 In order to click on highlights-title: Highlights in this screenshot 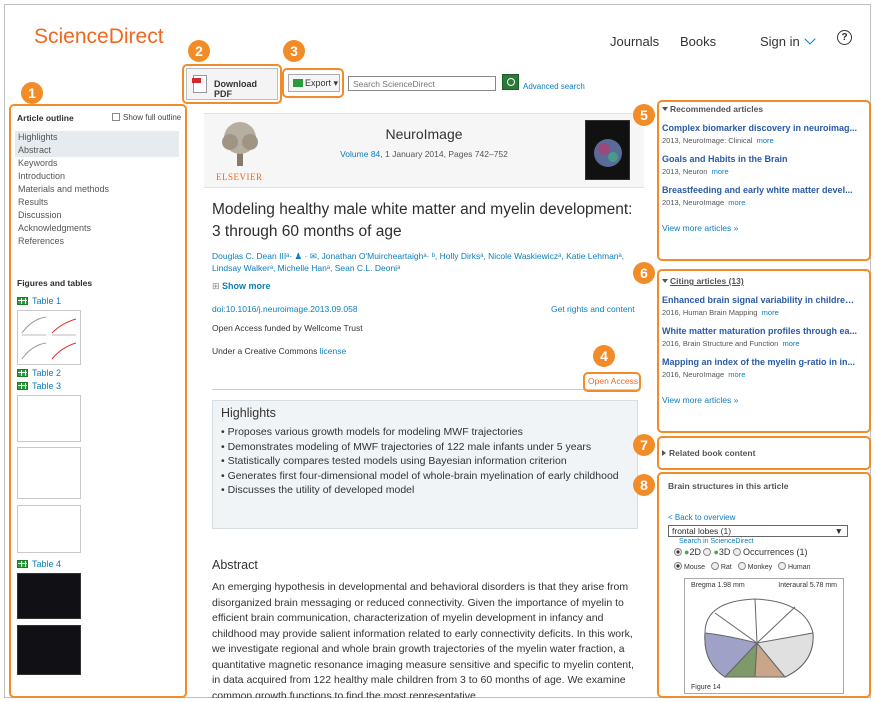, I will do `click(248, 413)`.